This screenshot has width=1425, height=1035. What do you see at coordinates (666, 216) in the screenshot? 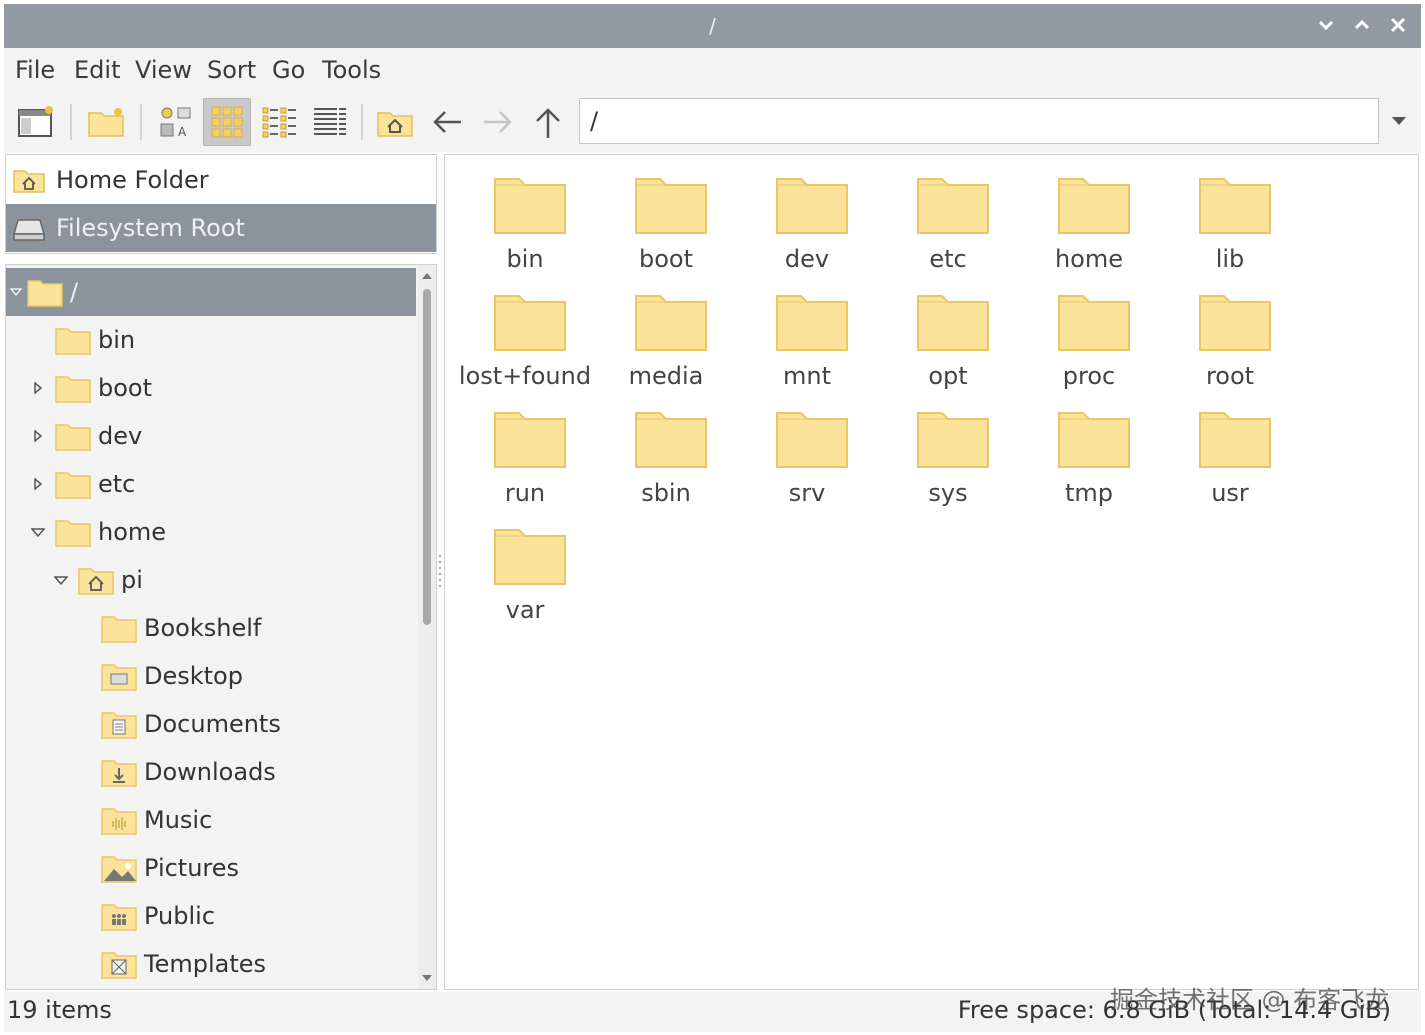
I see `file-item: boot` at bounding box center [666, 216].